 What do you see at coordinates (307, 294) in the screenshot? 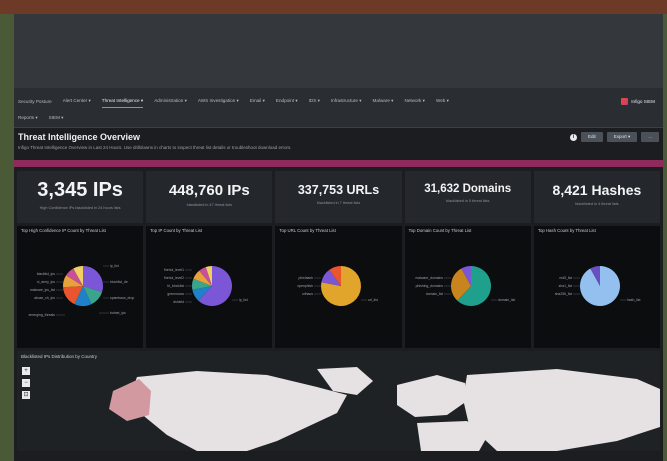
I see `slice-label: urlhaus` at bounding box center [307, 294].